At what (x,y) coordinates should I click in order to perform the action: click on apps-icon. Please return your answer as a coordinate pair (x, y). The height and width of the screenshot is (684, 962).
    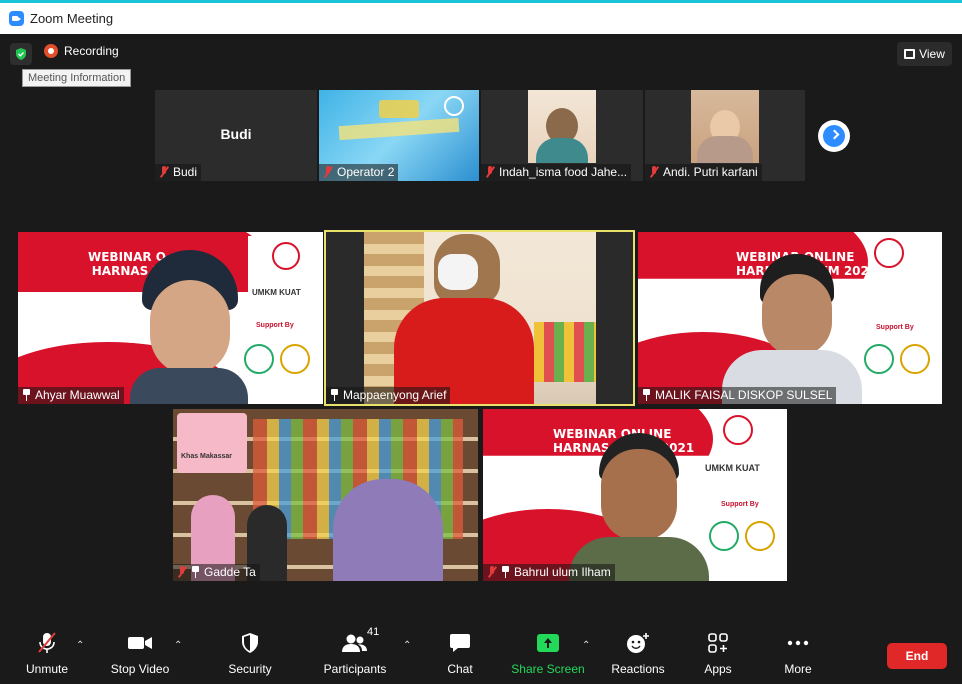
    Looking at the image, I should click on (718, 643).